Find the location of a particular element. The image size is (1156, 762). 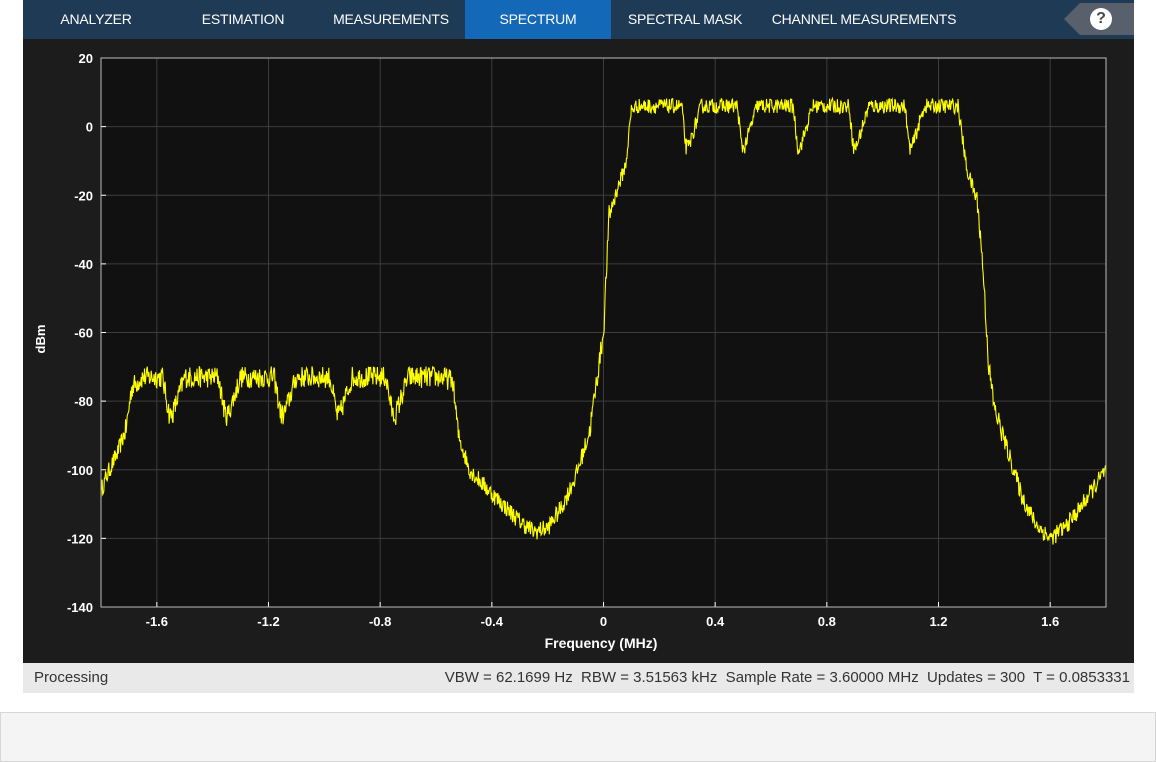

help-icon: ? is located at coordinates (1101, 19).